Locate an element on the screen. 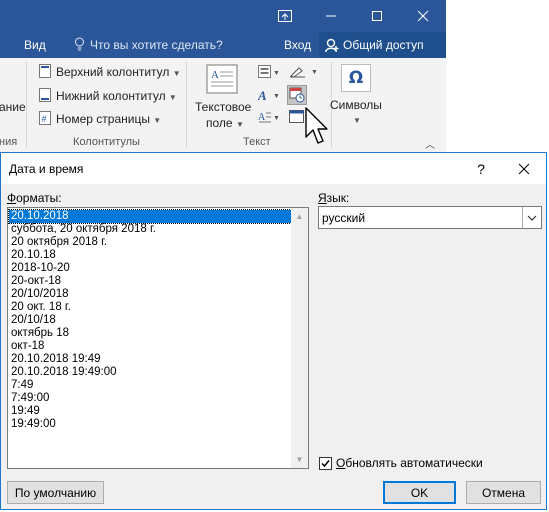 The image size is (549, 512). auto-update-label: Обновлять автоматически is located at coordinates (409, 463).